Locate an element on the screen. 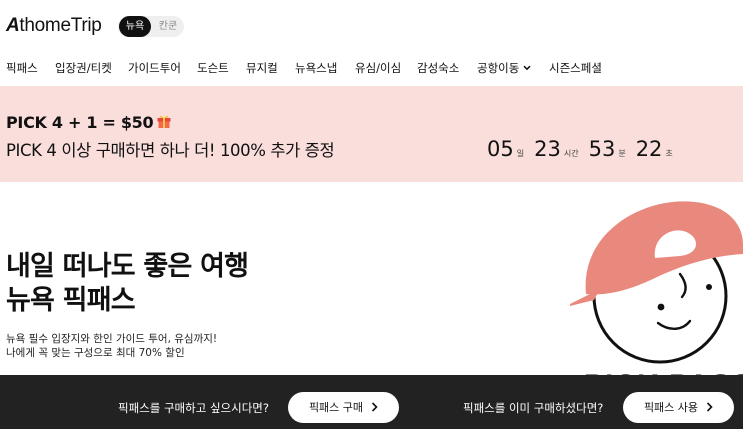  nav-item-guide-tour: 가이드투어 is located at coordinates (154, 68).